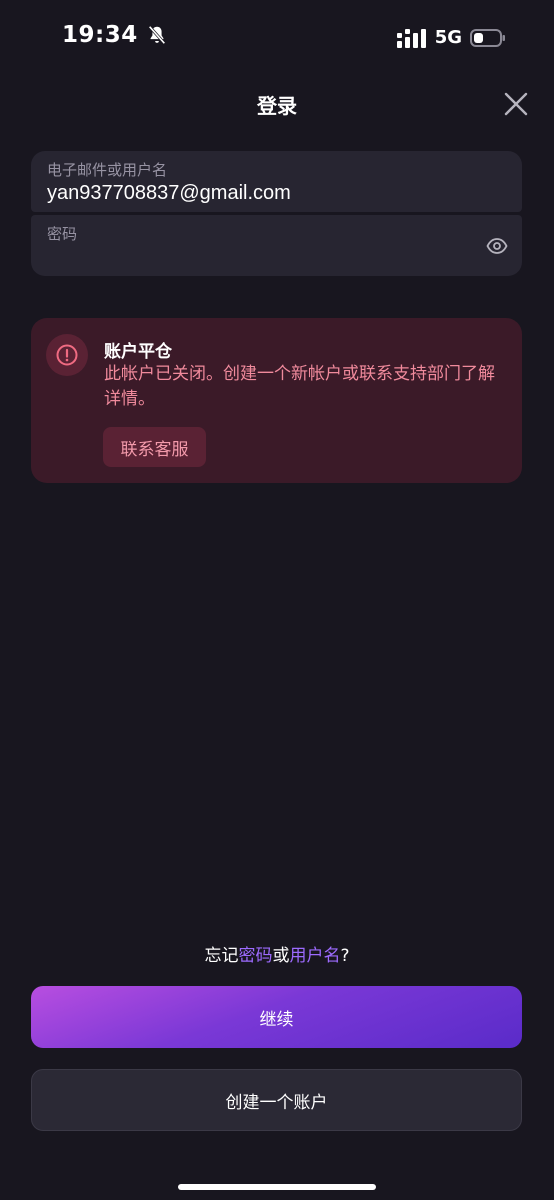 Image resolution: width=554 pixels, height=1200 pixels. What do you see at coordinates (154, 447) in the screenshot?
I see `contact-support-button: 联系客服` at bounding box center [154, 447].